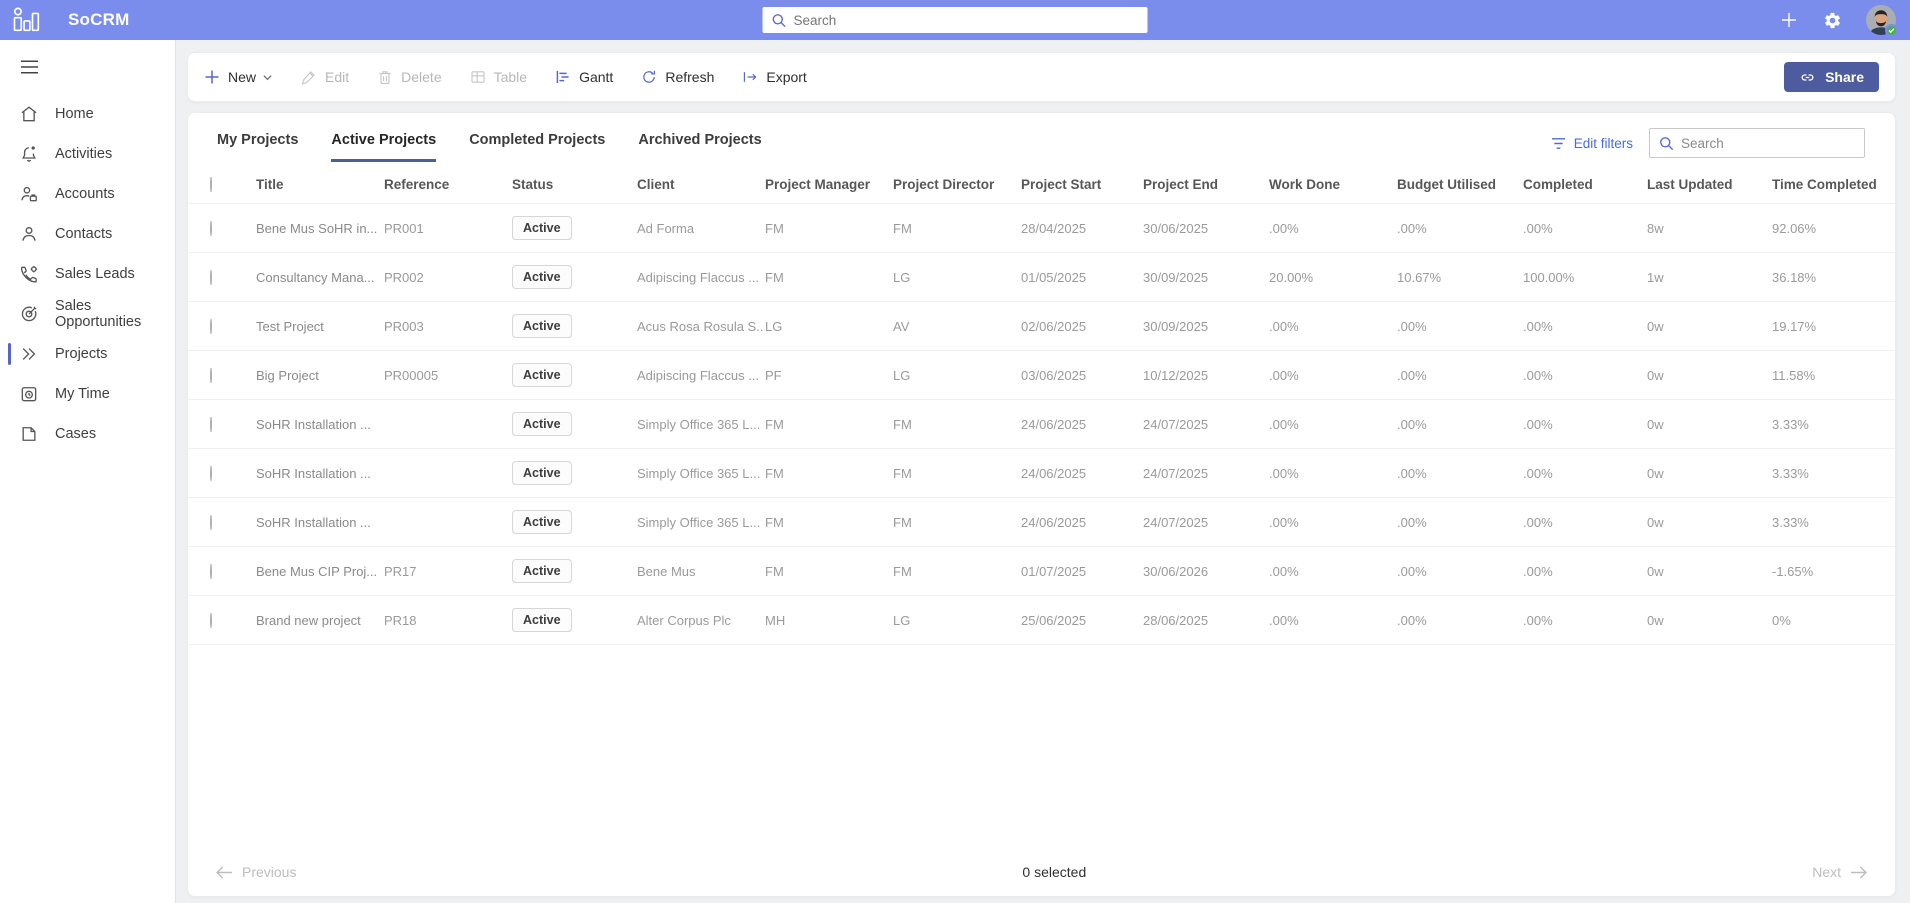 The image size is (1910, 903). I want to click on sidebar-item-sales-leads: Sales Leads, so click(87, 274).